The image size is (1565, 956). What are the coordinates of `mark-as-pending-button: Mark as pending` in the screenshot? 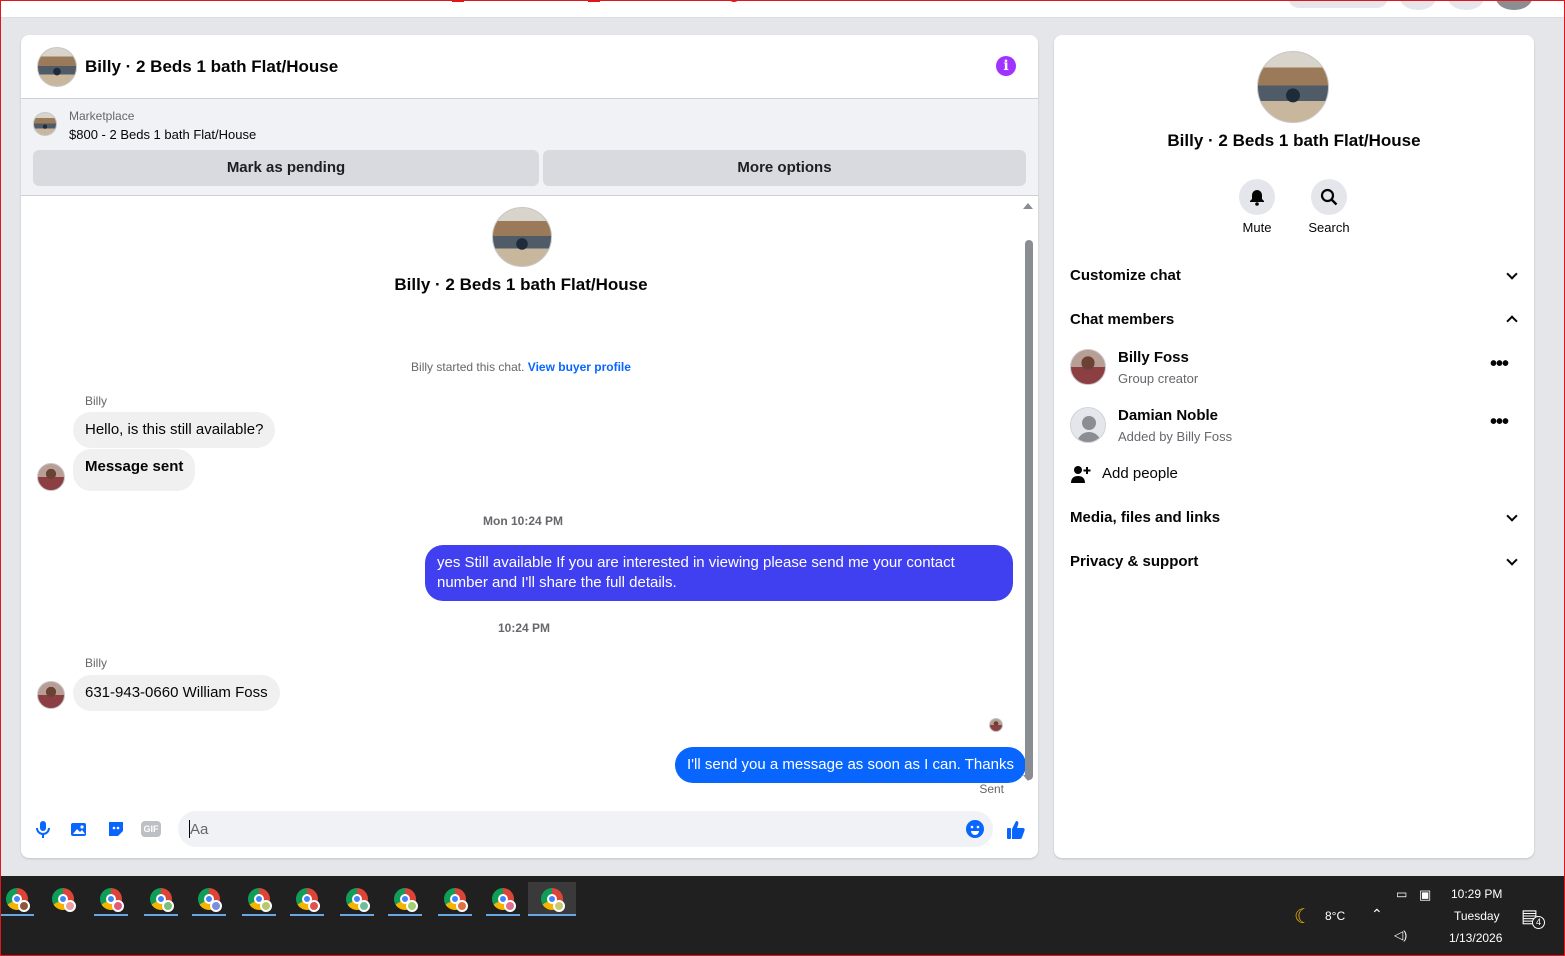 It's located at (286, 168).